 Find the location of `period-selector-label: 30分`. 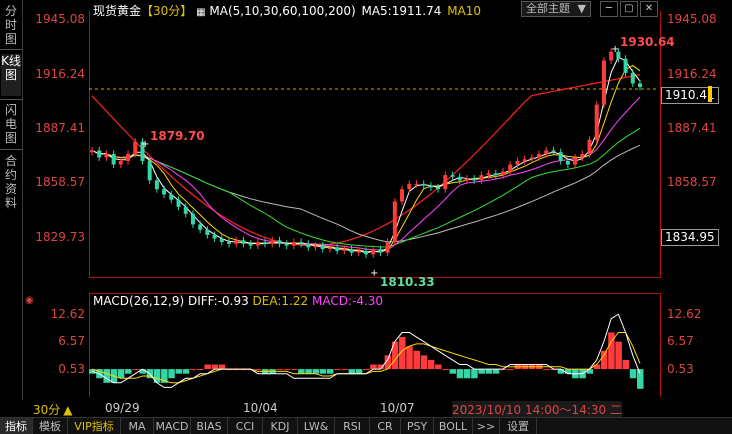

period-selector-label: 30分 is located at coordinates (47, 410).